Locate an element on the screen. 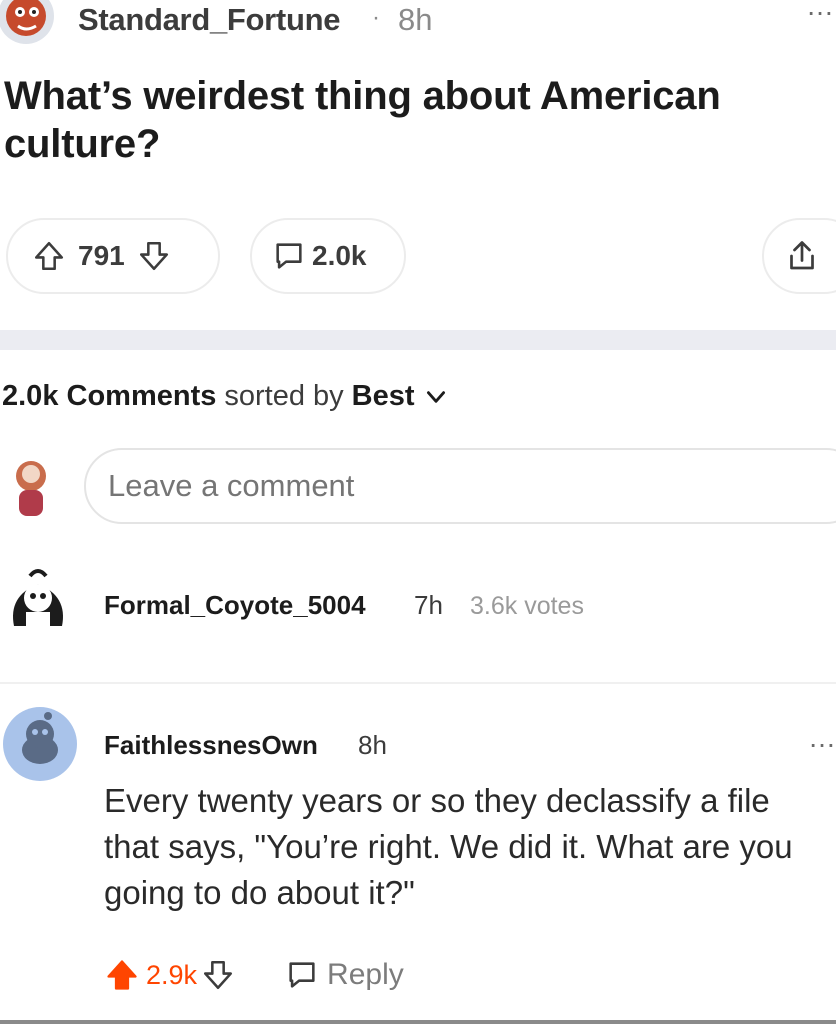 Image resolution: width=836 pixels, height=1024 pixels. reply-label: Reply is located at coordinates (365, 974).